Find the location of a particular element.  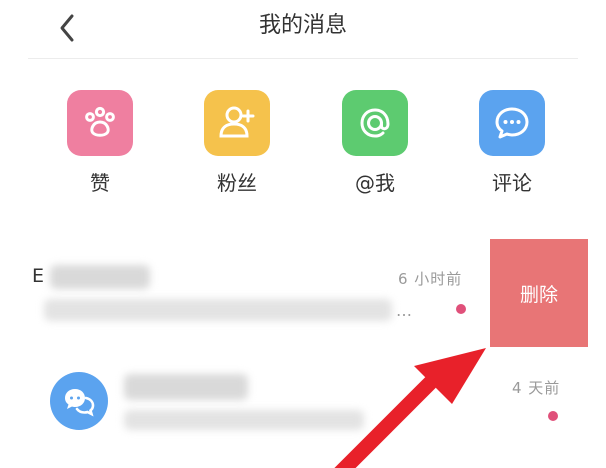

sender-avatar is located at coordinates (79, 401).